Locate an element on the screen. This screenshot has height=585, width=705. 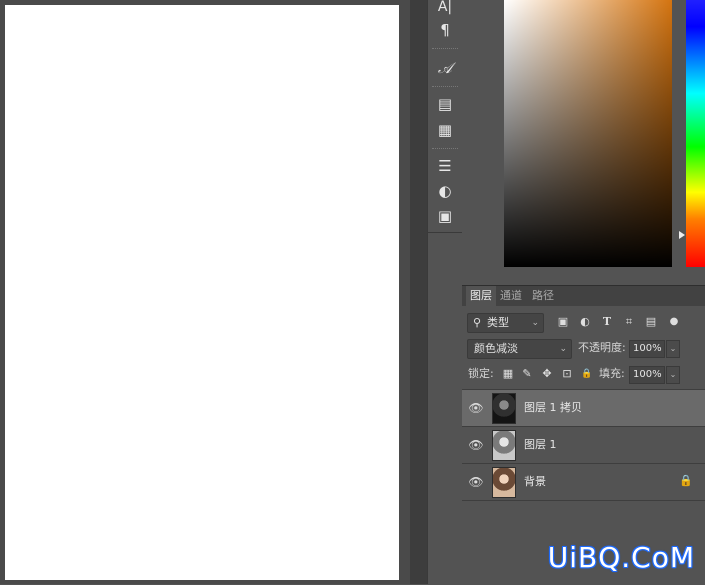
layer-name: 背景 is located at coordinates (535, 481).